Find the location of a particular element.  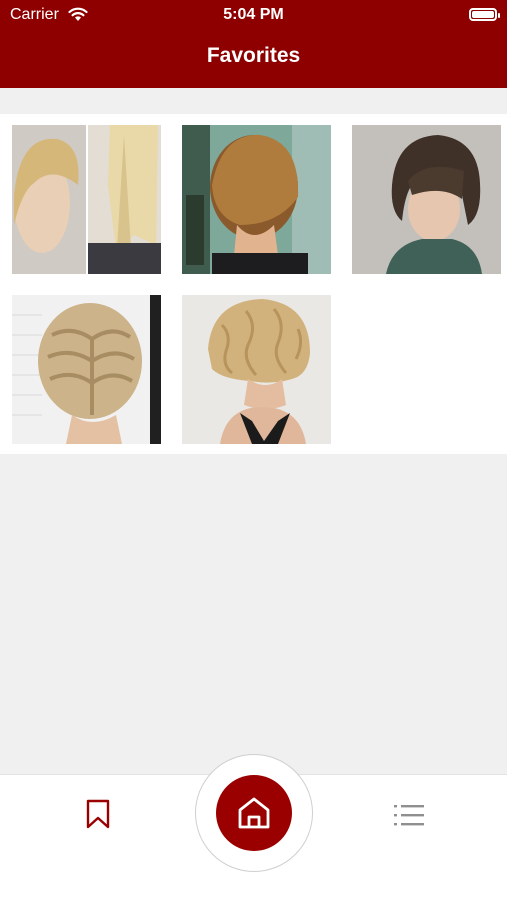

stacked-bob-back-view-photo is located at coordinates (256, 199).